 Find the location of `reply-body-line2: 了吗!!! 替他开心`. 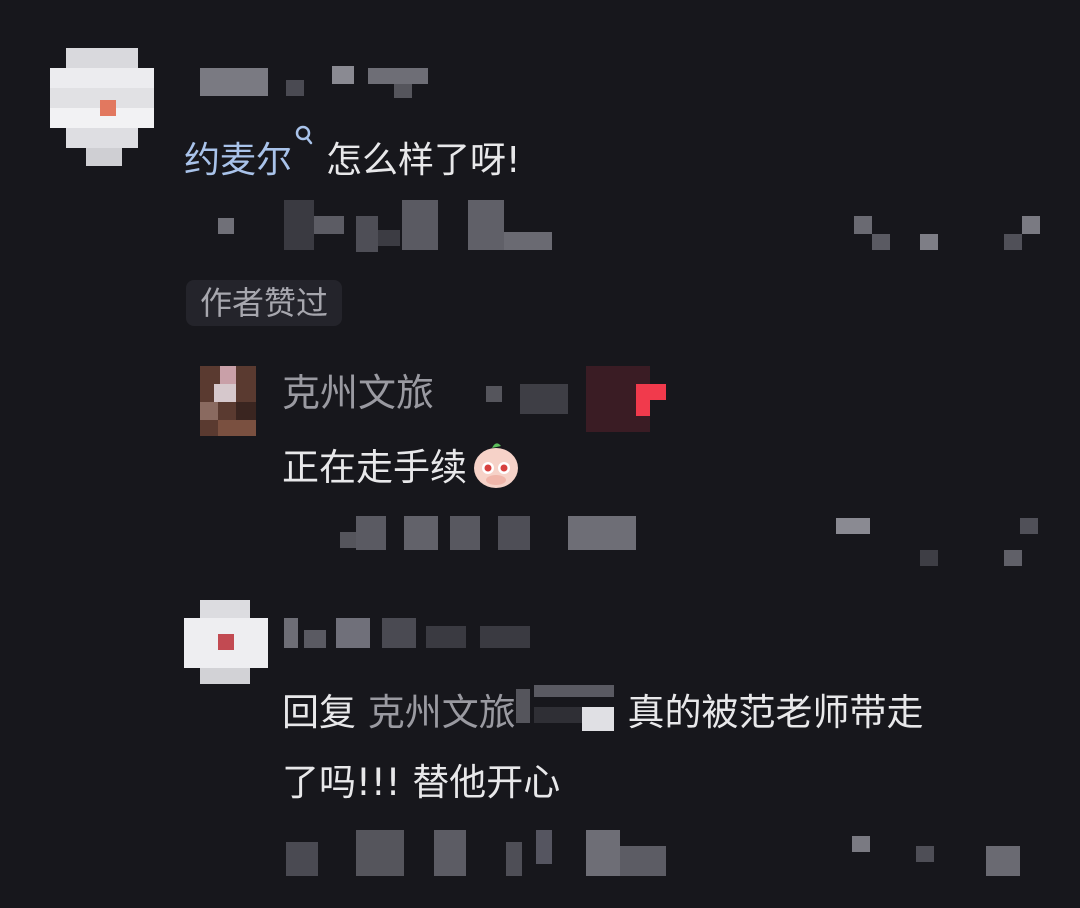

reply-body-line2: 了吗!!! 替他开心 is located at coordinates (421, 782).